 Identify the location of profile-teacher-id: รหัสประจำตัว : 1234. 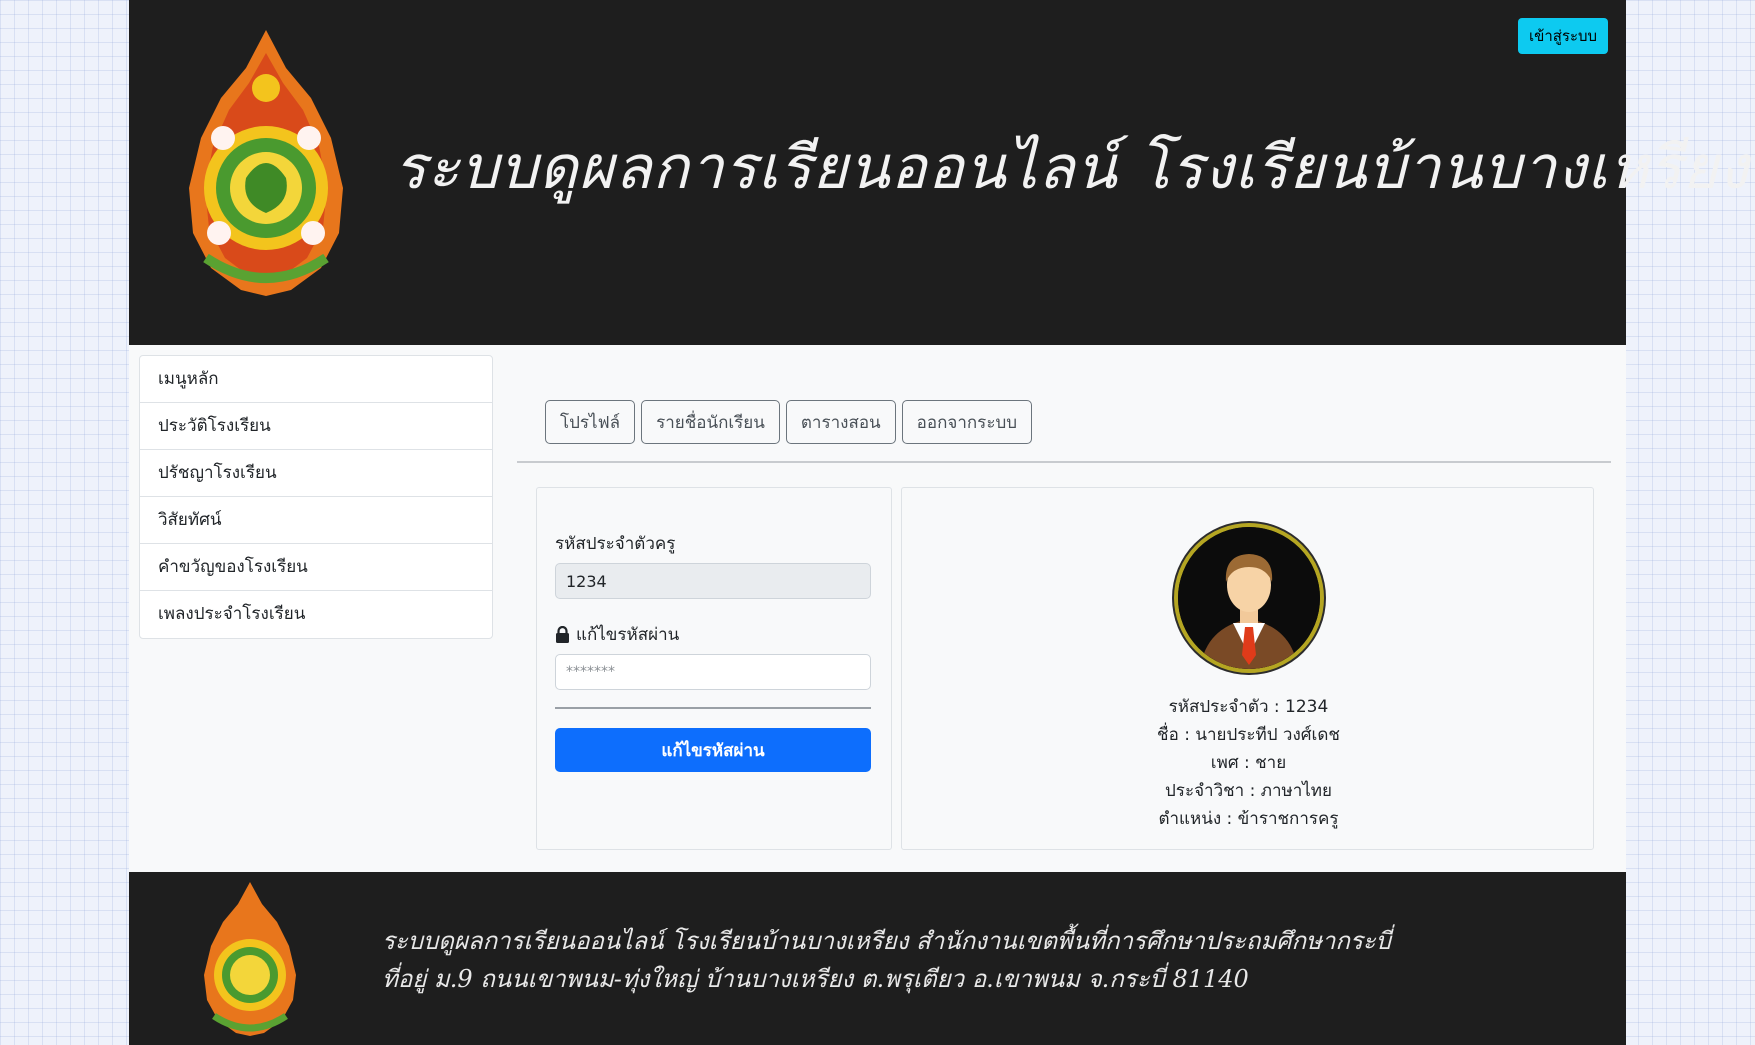
(1248, 707).